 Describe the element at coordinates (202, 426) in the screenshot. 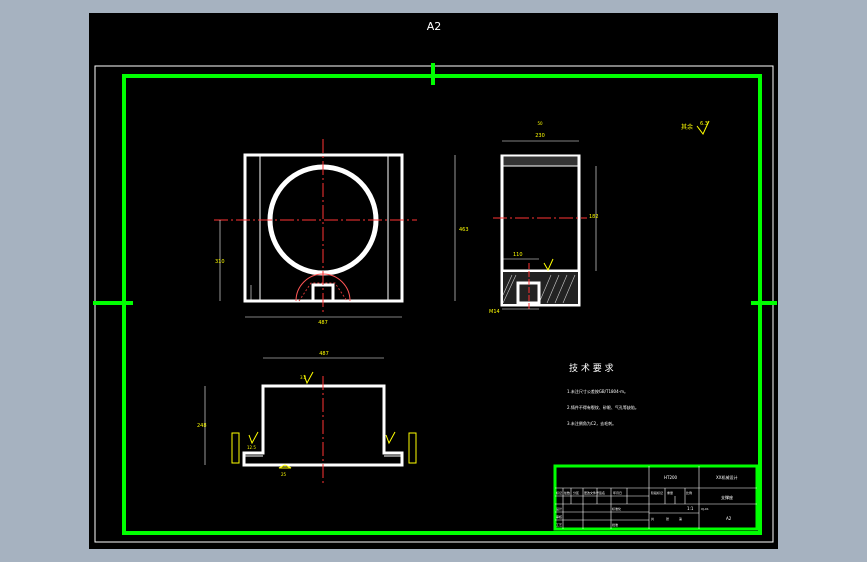

I see `dim-plan-height: 248` at that location.